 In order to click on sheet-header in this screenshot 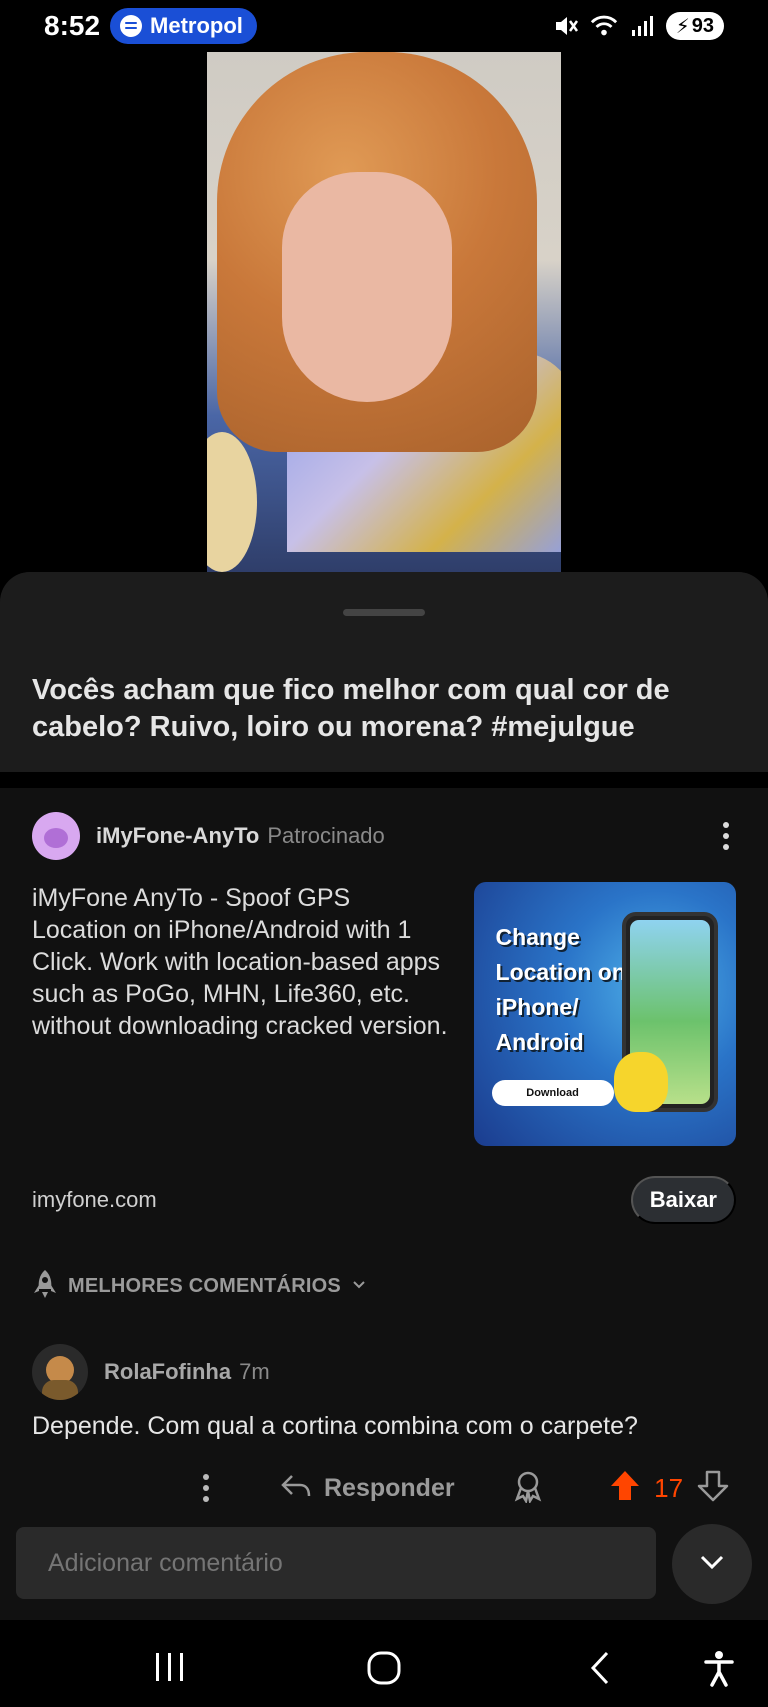, I will do `click(384, 612)`.